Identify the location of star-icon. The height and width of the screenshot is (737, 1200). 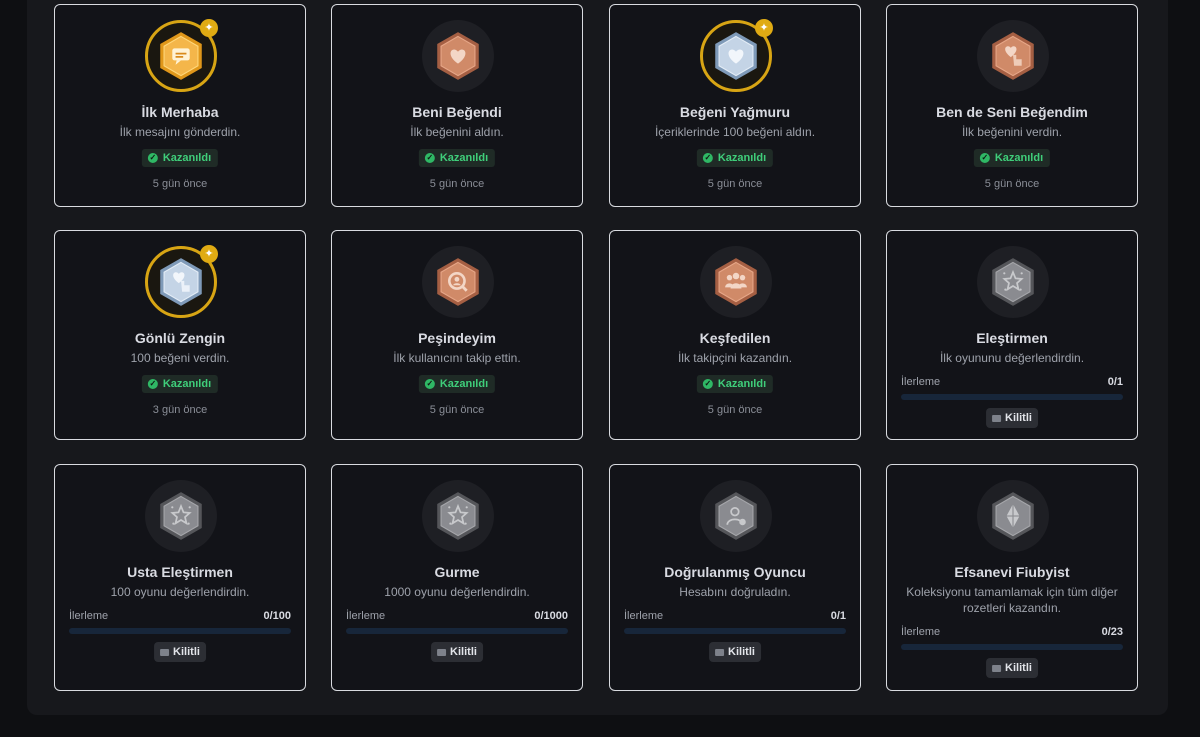
(181, 516).